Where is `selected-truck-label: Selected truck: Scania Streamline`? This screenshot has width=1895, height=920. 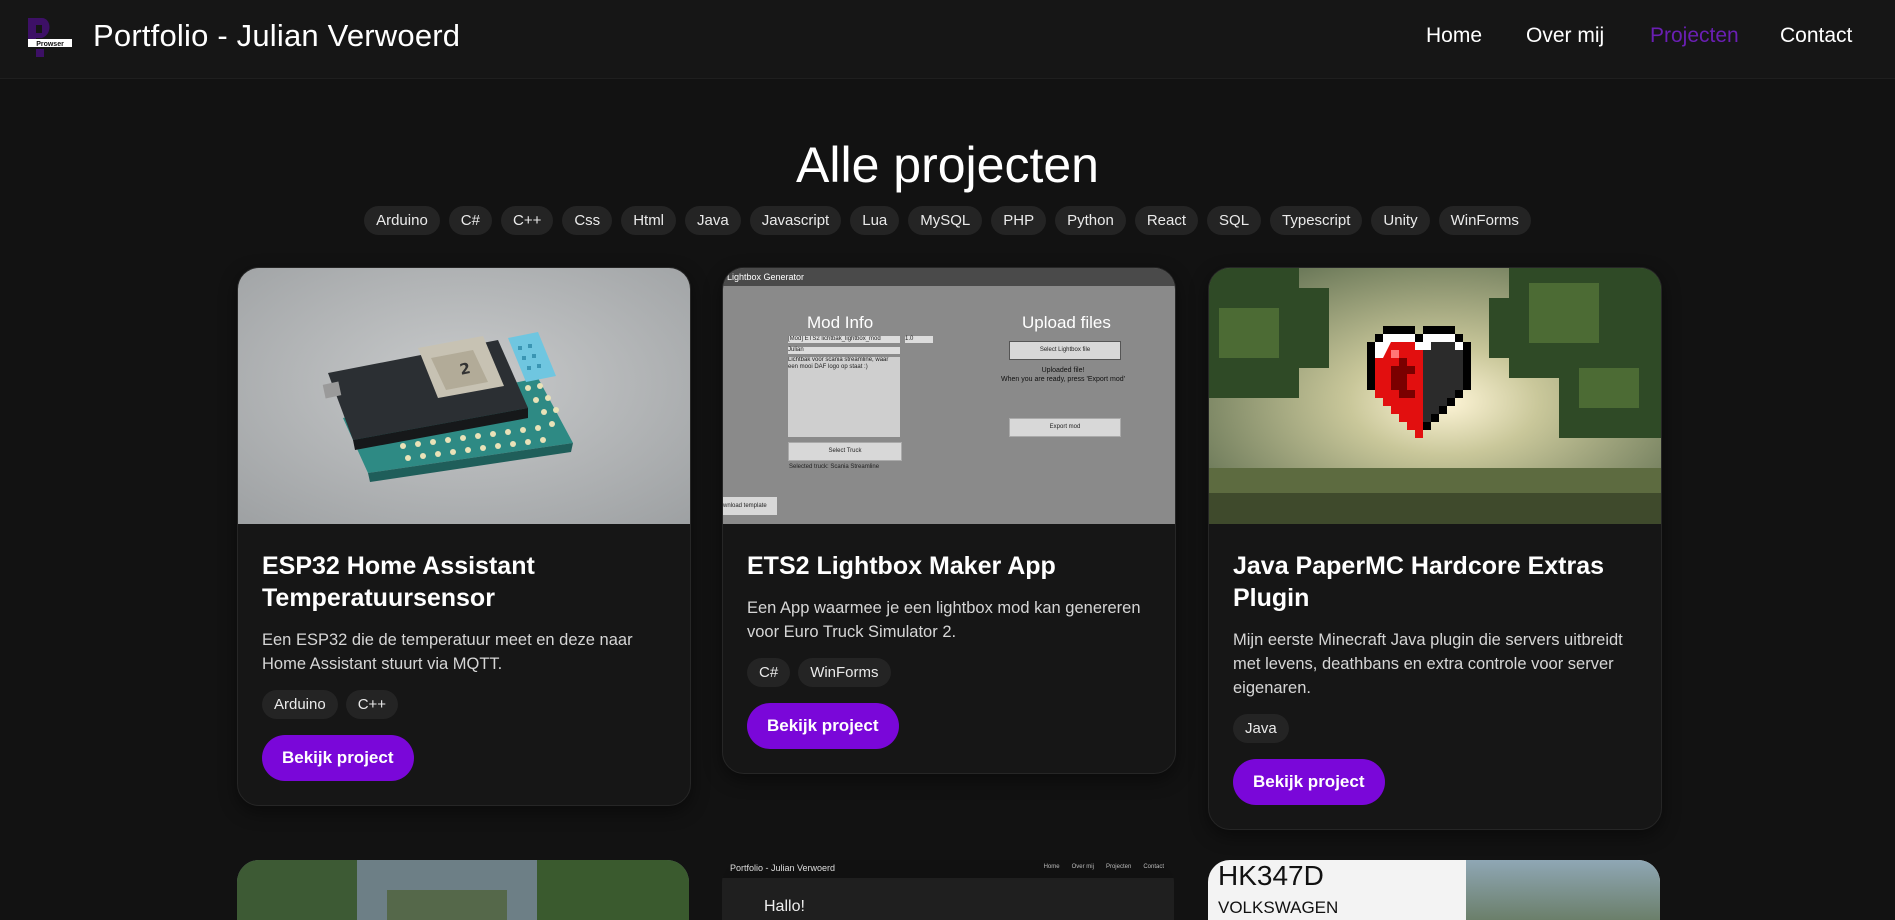
selected-truck-label: Selected truck: Scania Streamline is located at coordinates (834, 467).